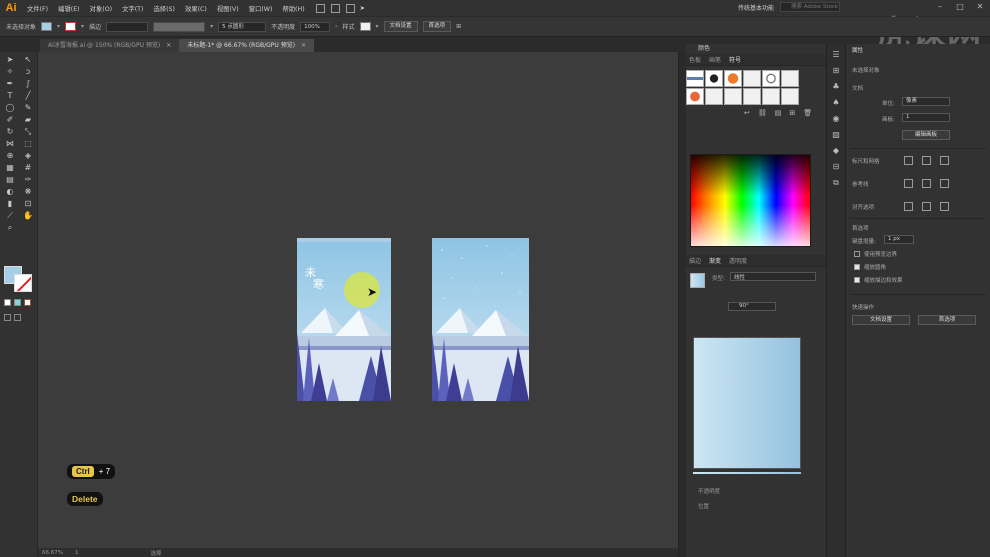  I want to click on free-transform-tool-icon: ⬚, so click(28, 144).